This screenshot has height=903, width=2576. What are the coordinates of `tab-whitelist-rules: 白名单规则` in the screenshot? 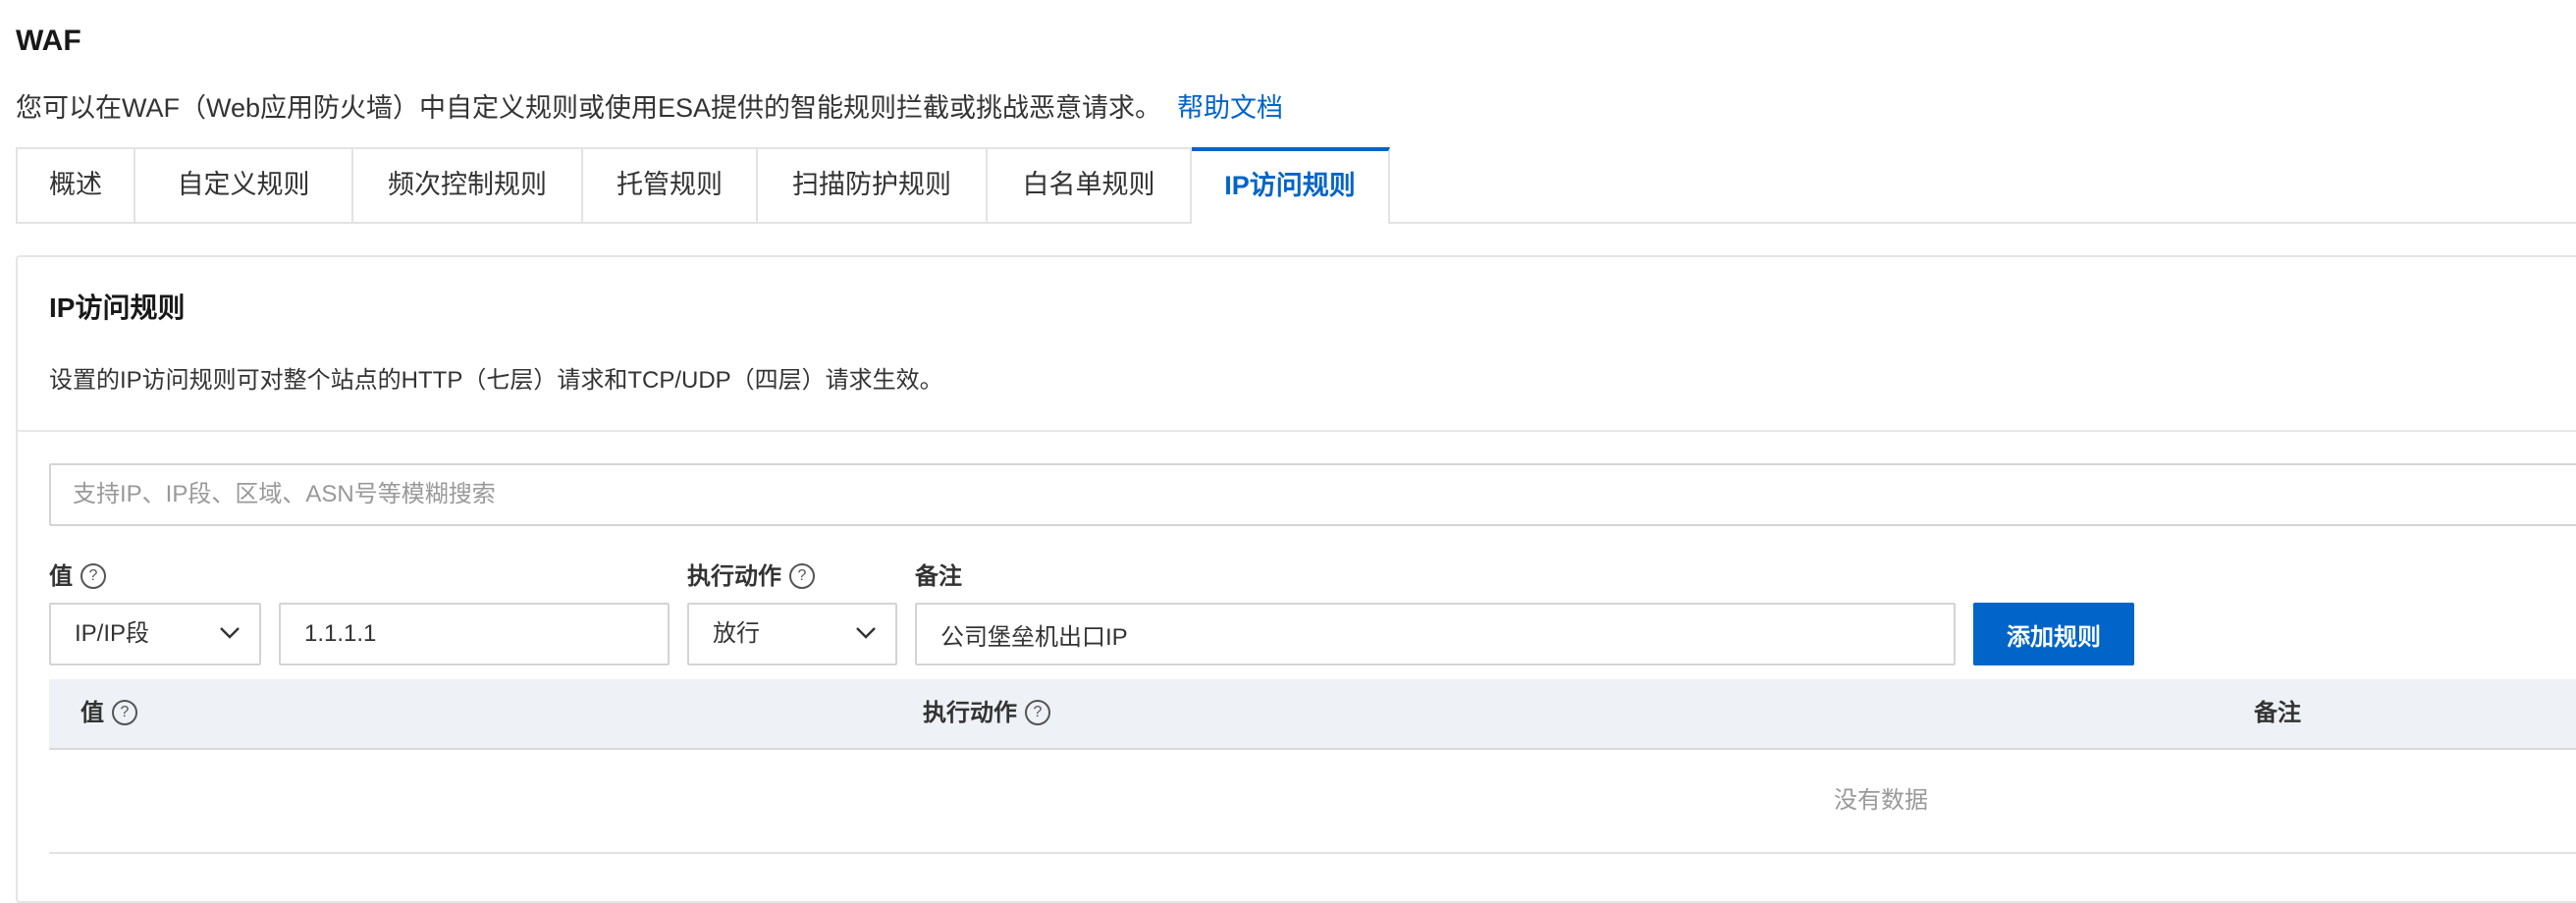 It's located at (1090, 184).